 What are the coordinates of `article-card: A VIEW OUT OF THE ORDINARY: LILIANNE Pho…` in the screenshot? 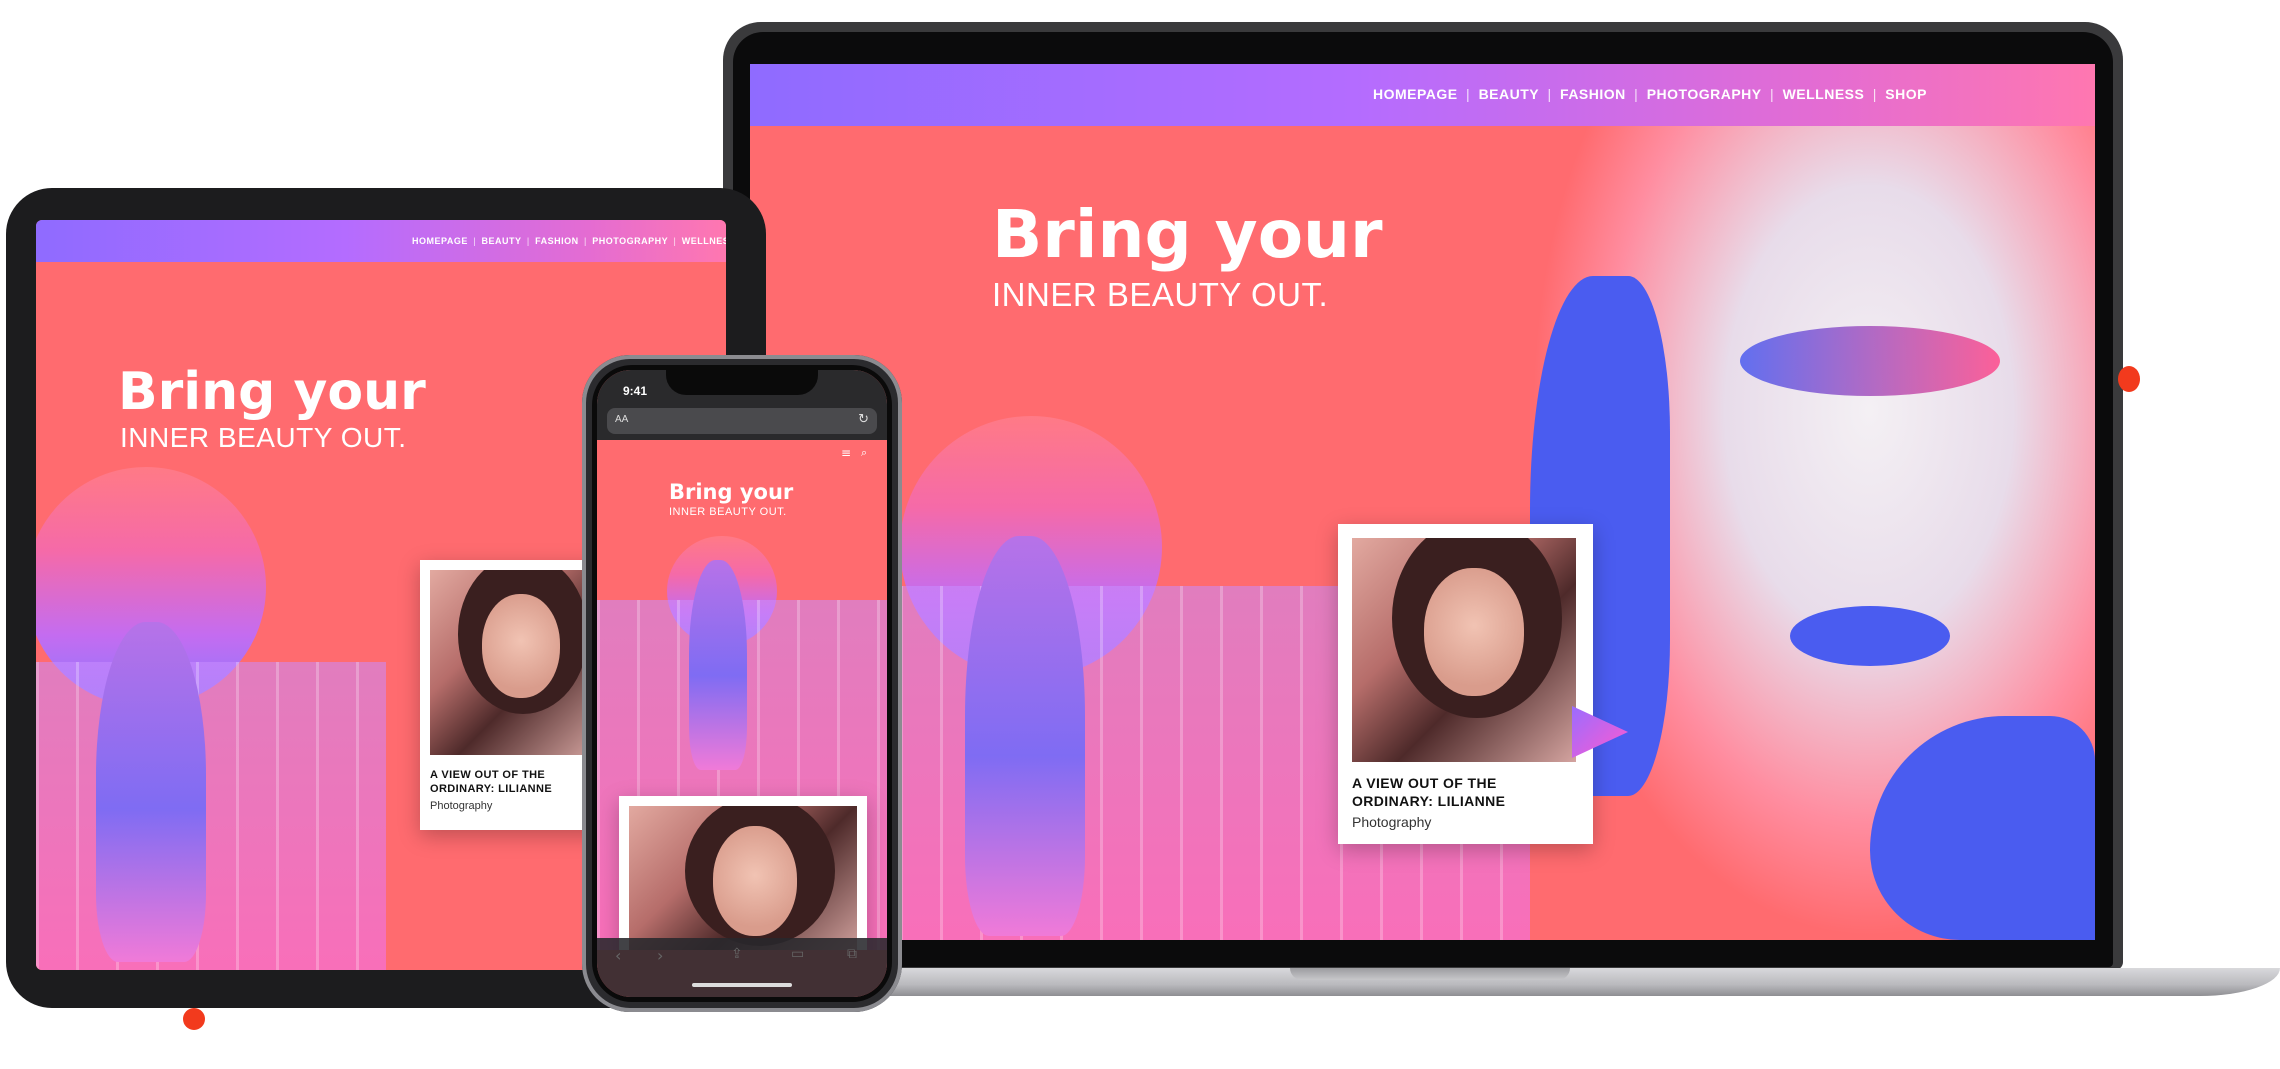 It's located at (1465, 684).